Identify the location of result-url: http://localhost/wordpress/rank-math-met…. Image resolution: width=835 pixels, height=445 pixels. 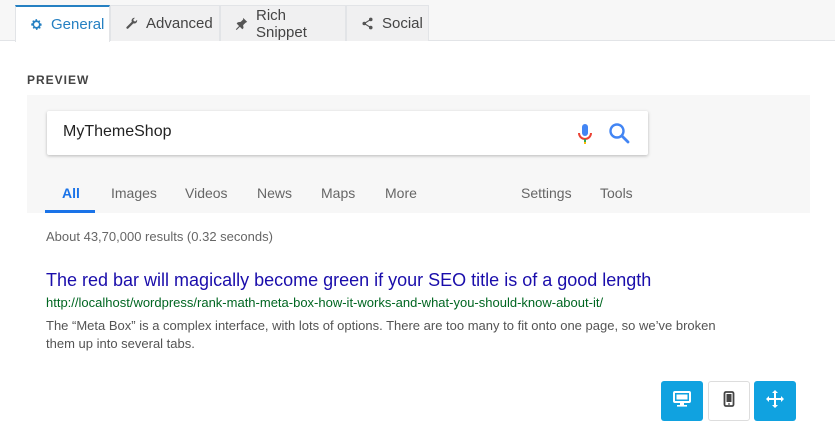
(325, 302).